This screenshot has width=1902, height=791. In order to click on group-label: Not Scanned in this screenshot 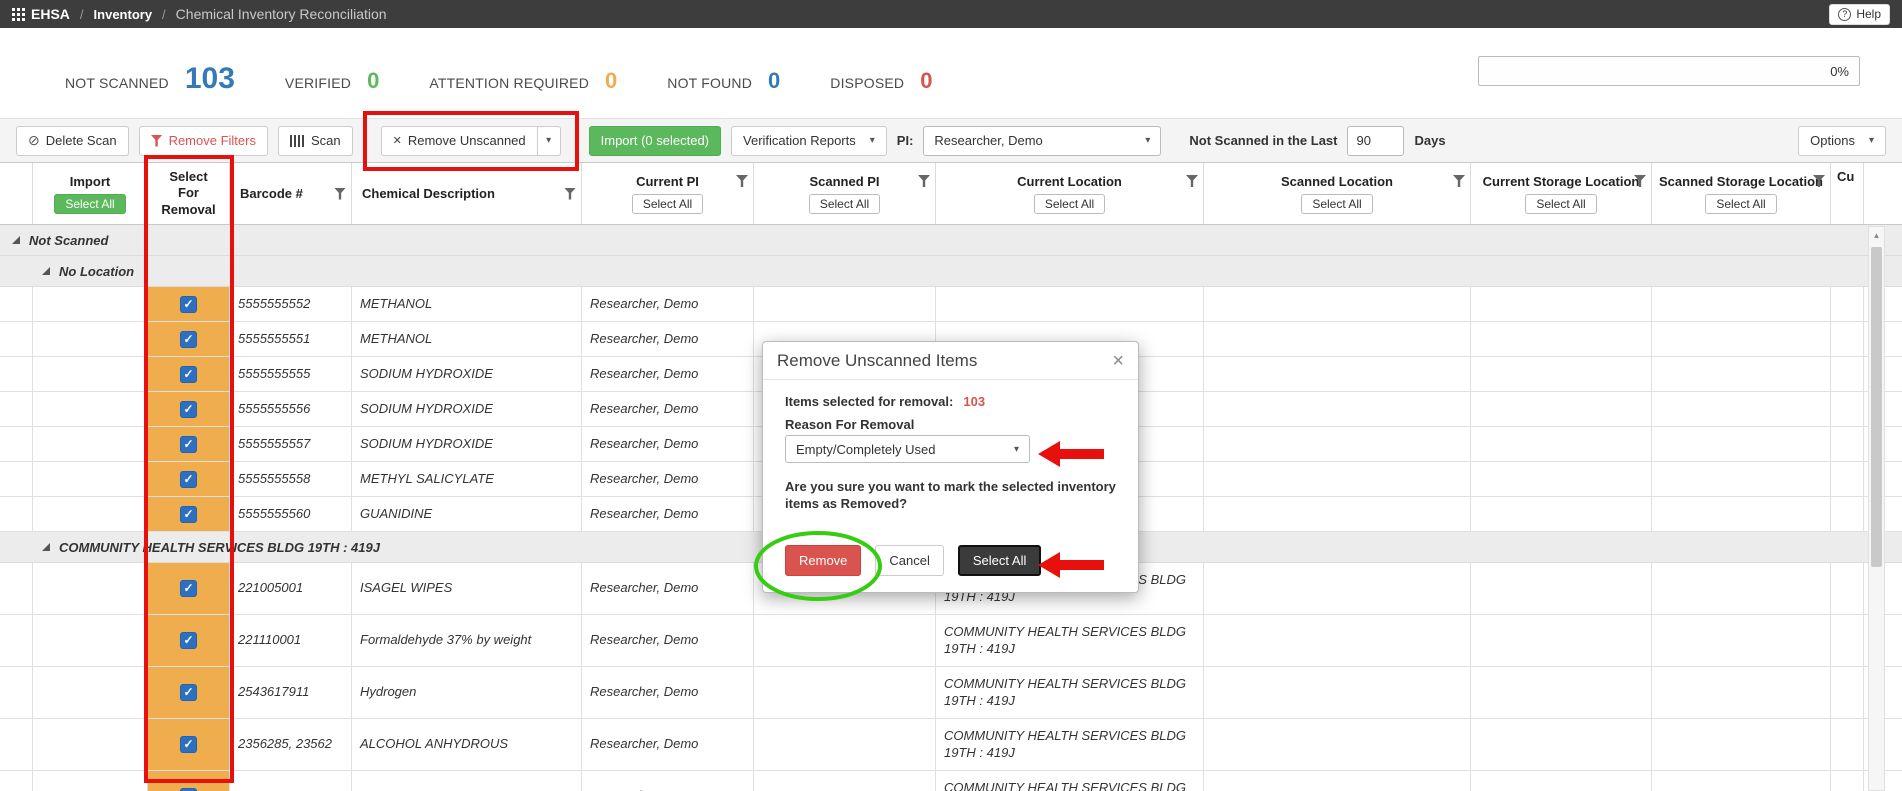, I will do `click(69, 240)`.